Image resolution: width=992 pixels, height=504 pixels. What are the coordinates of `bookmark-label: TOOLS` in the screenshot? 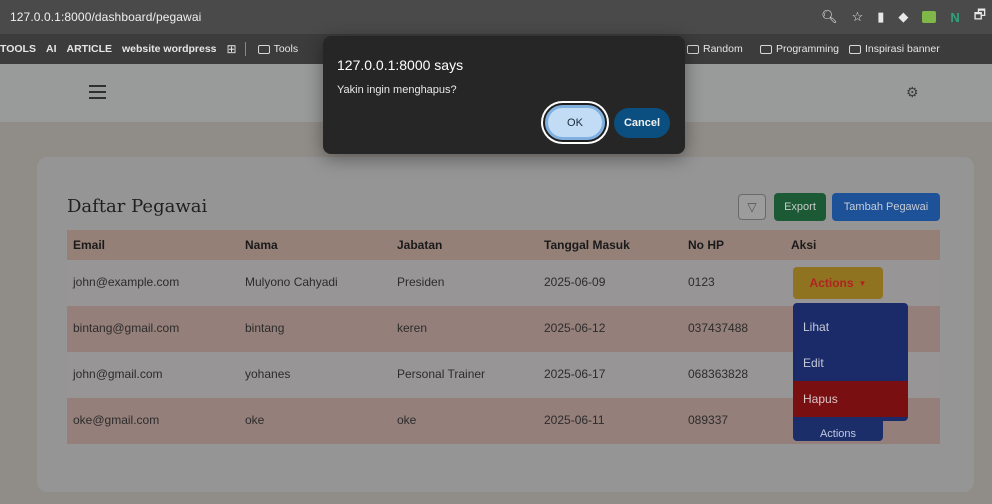 It's located at (18, 49).